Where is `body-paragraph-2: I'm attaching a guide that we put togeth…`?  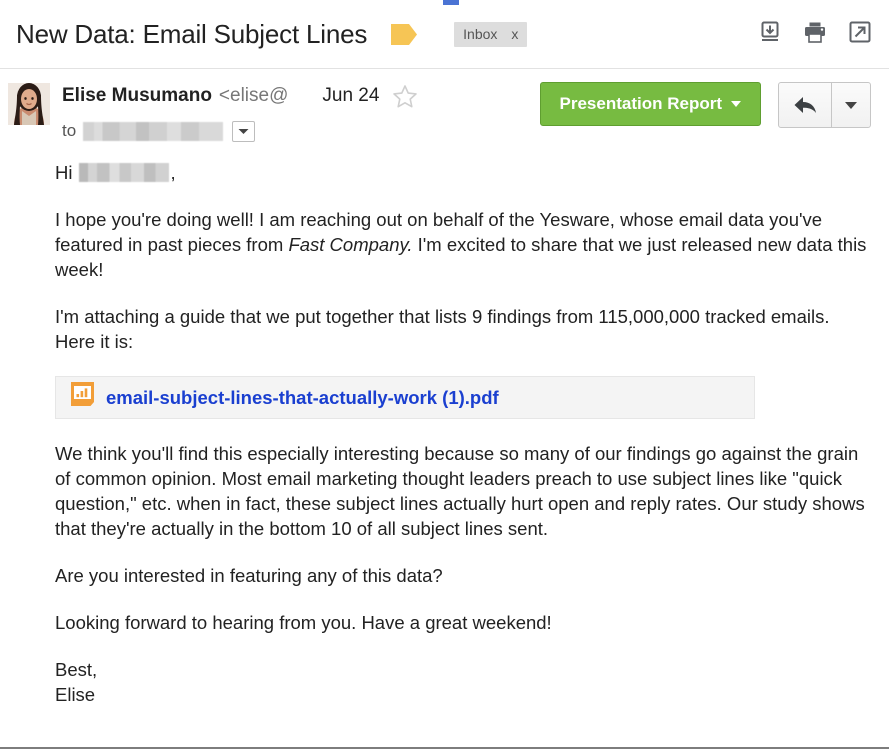
body-paragraph-2: I'm attaching a guide that we put togeth… is located at coordinates (442, 329).